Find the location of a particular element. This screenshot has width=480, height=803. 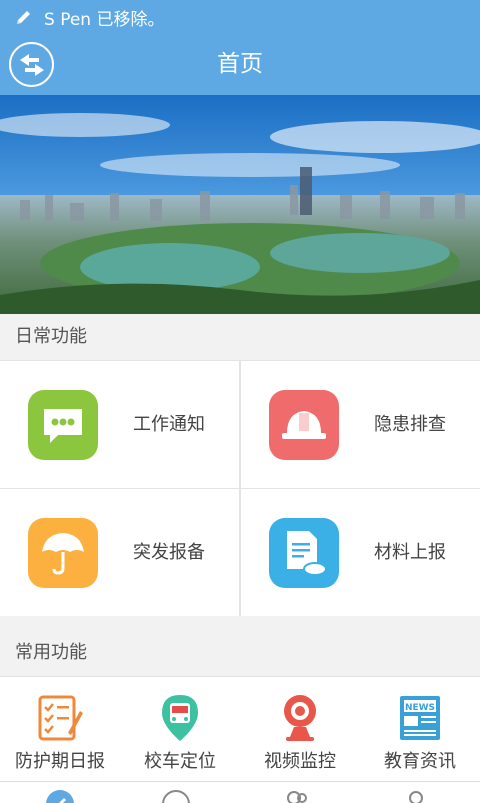

umbrella-icon is located at coordinates (63, 553).